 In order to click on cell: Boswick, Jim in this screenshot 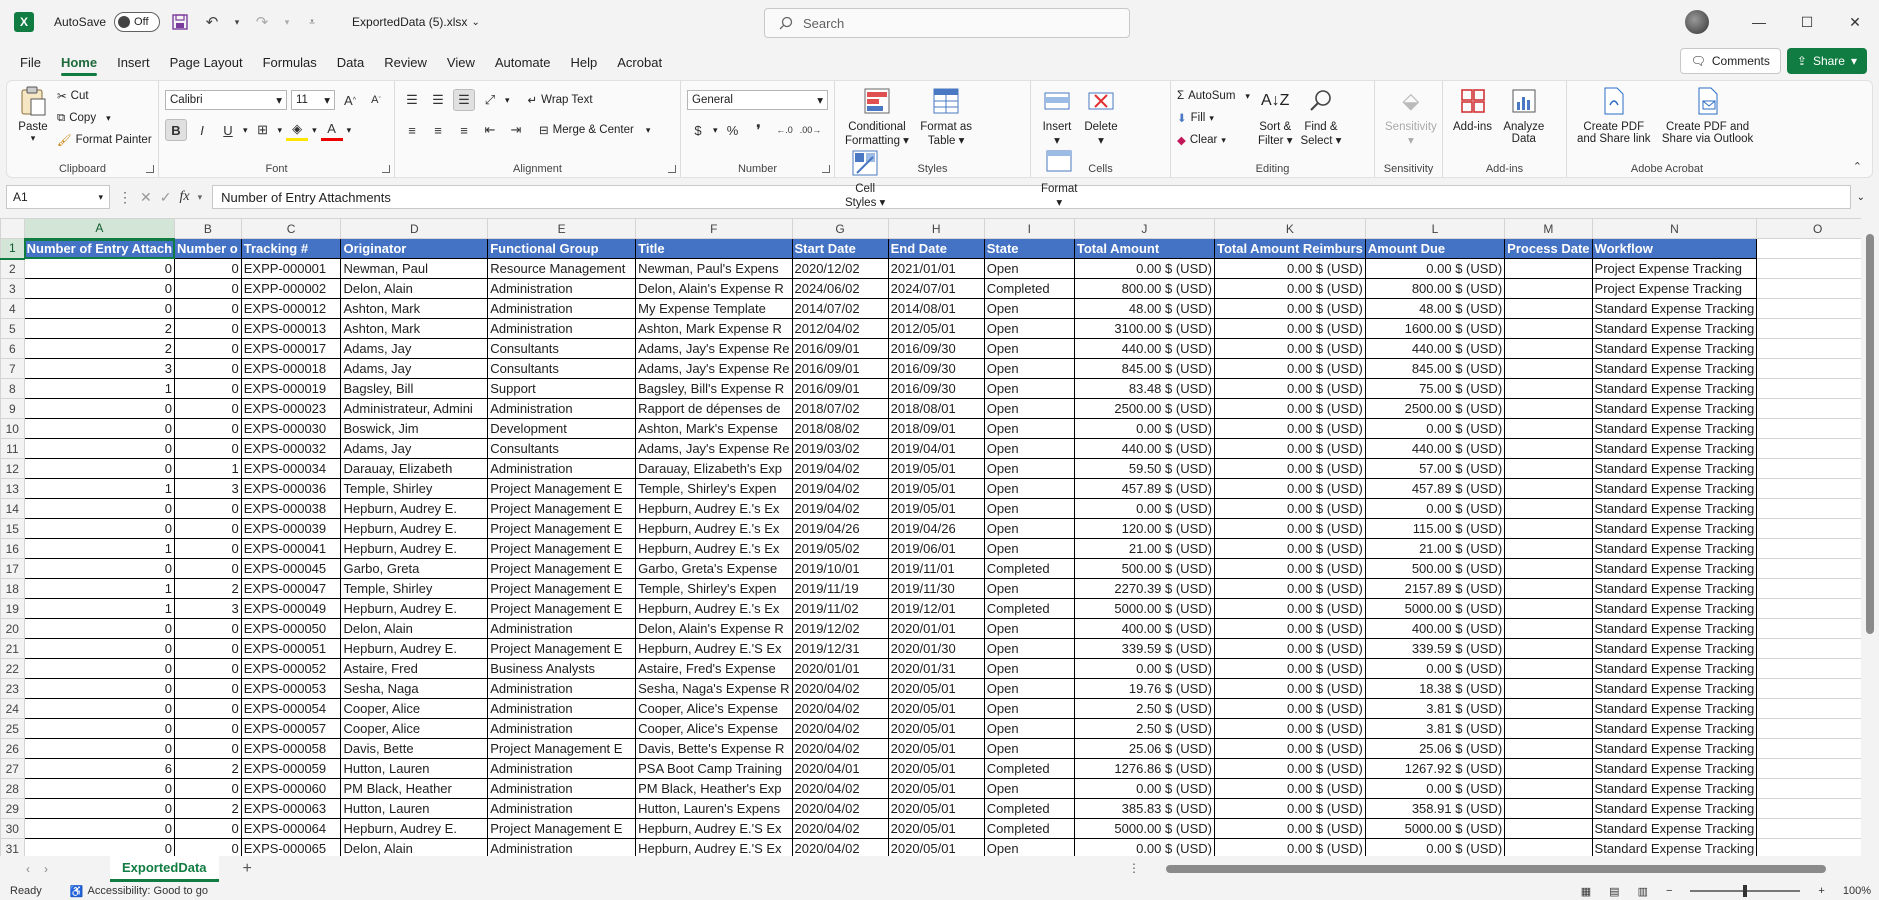, I will do `click(414, 428)`.